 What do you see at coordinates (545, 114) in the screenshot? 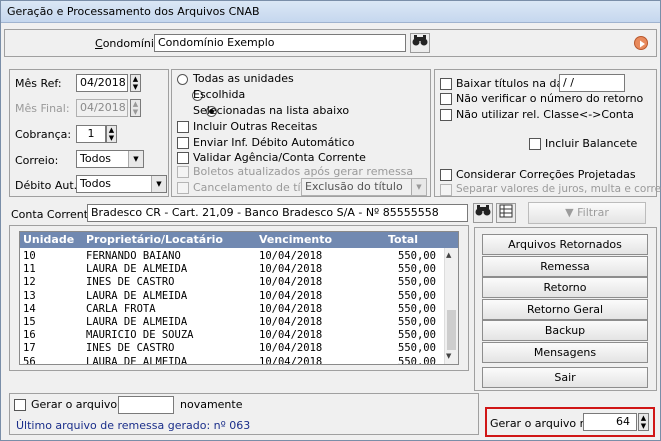
I see `nao-utilizar-label: Não utilizar rel. Classe<->Conta` at bounding box center [545, 114].